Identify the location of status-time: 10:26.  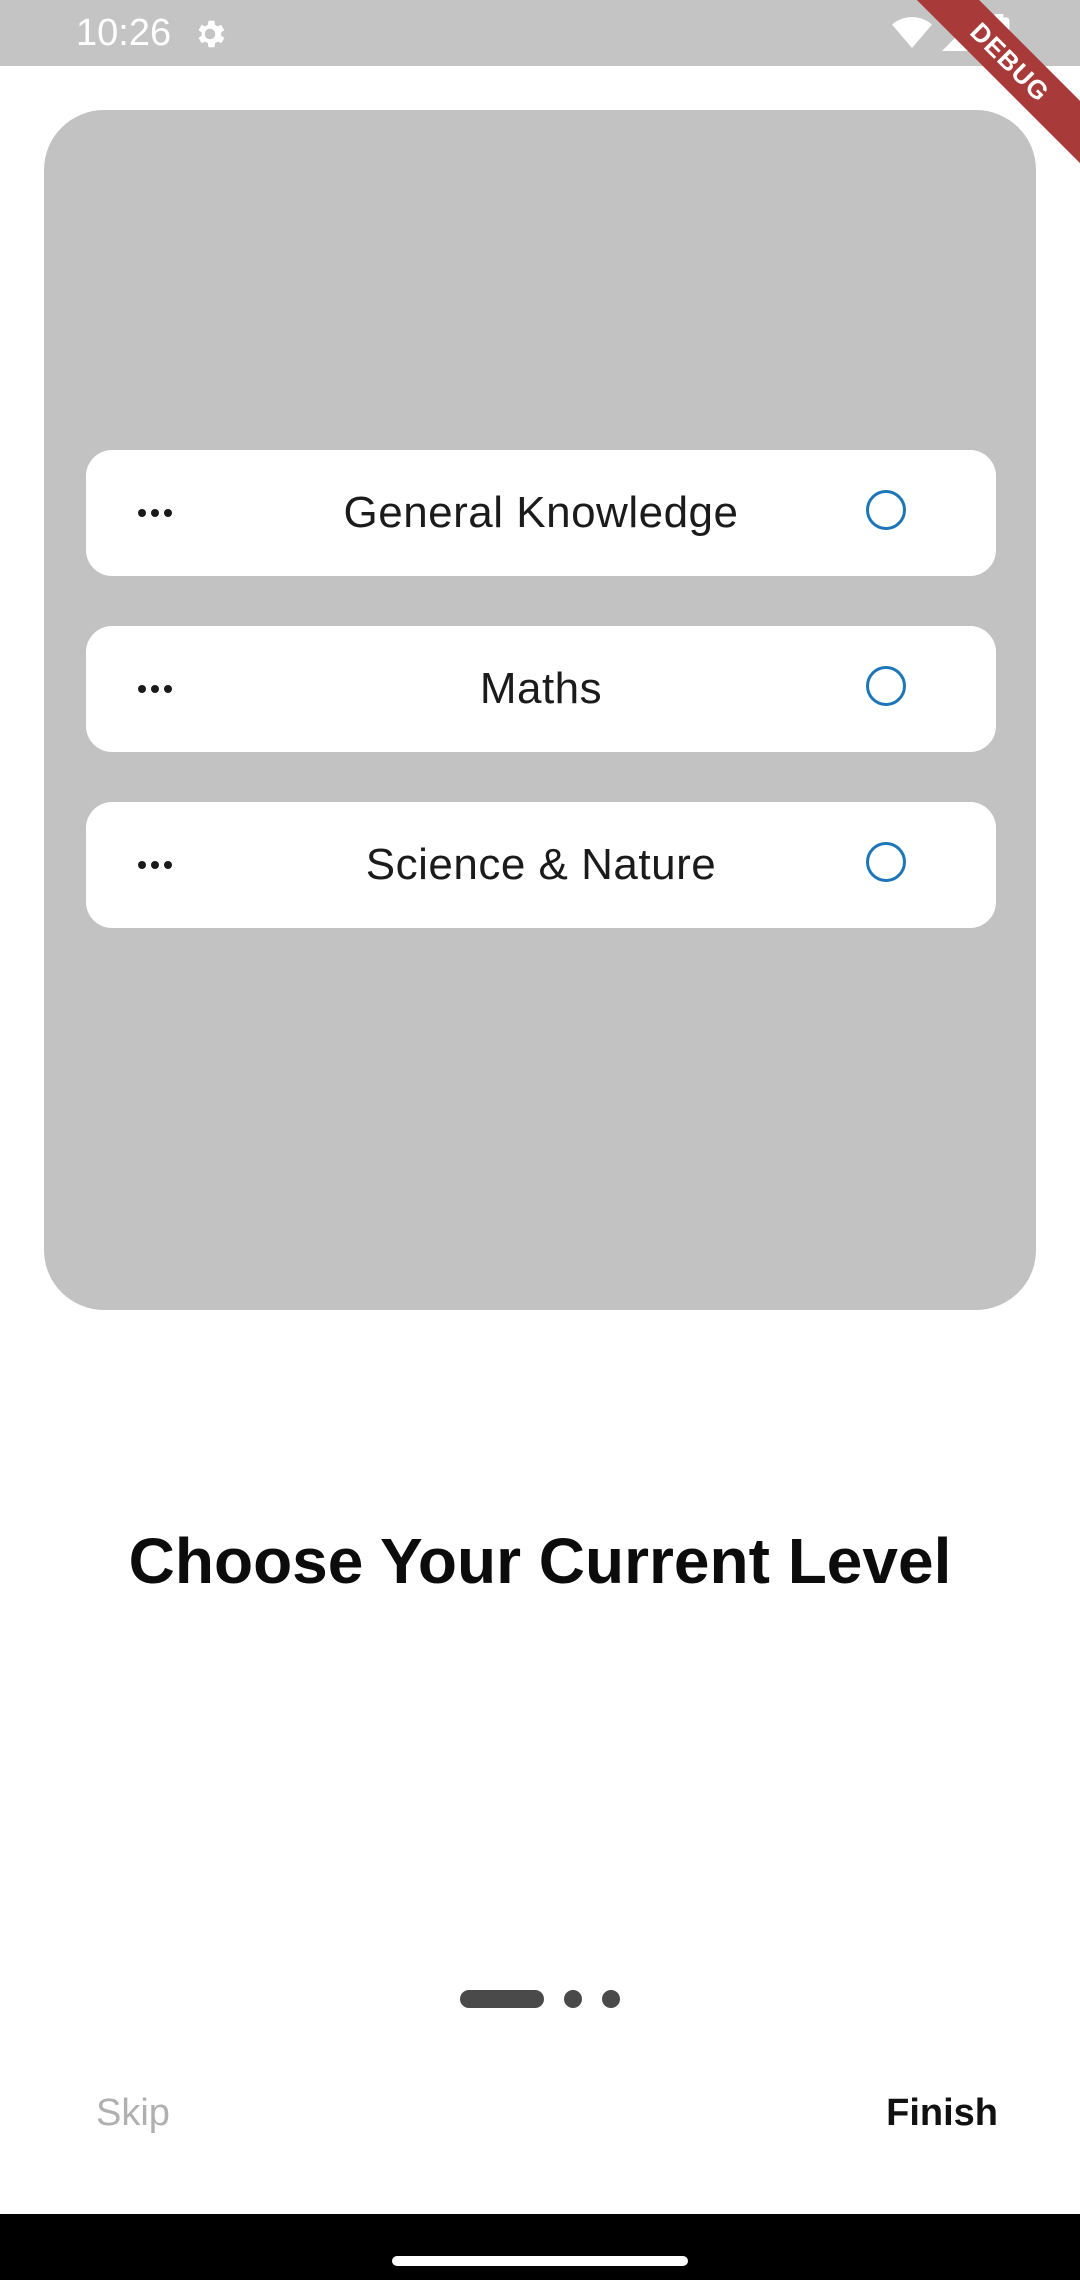
(124, 33).